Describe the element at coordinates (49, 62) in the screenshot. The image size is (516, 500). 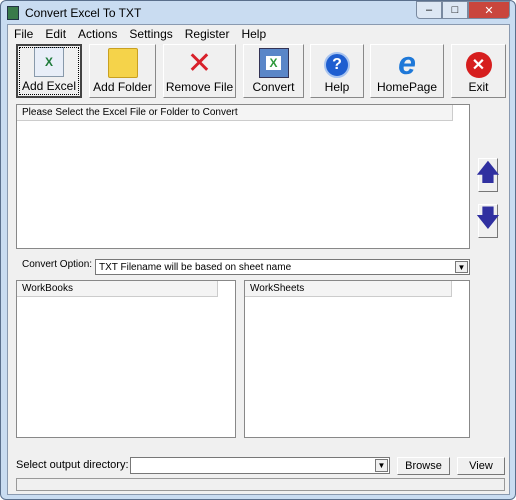
I see `excel-sheet-icon: X` at that location.